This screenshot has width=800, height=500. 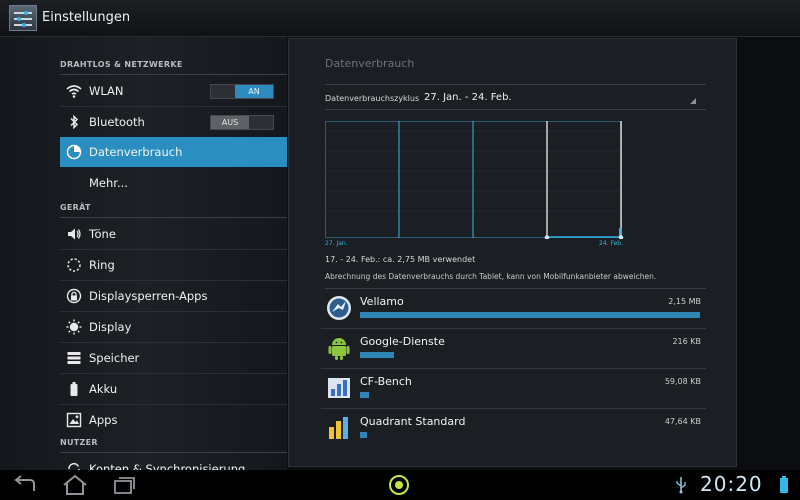 What do you see at coordinates (106, 91) in the screenshot?
I see `sidebar-item-label: WLAN` at bounding box center [106, 91].